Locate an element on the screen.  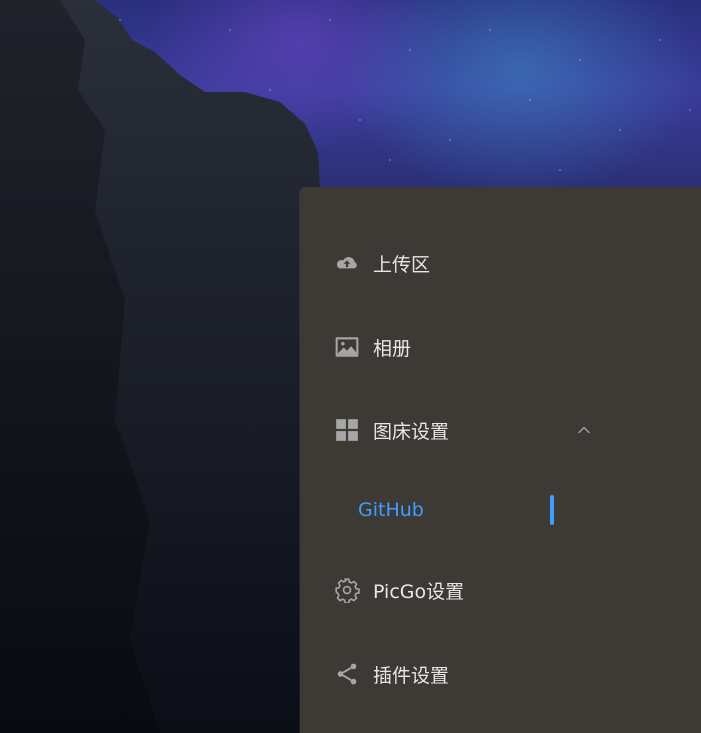
image-icon is located at coordinates (347, 347).